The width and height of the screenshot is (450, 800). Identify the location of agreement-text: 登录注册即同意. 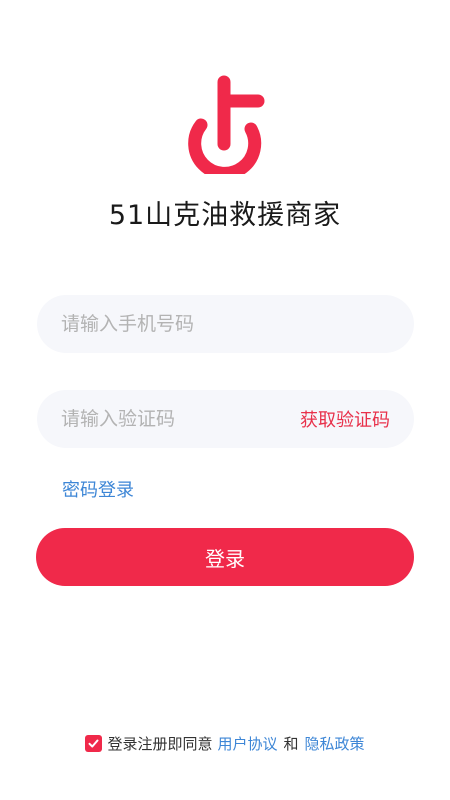
(160, 744).